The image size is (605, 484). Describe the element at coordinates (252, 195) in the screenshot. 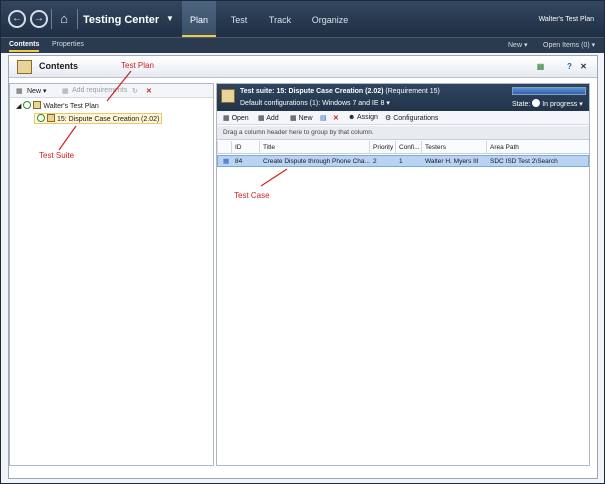

I see `annotation-test-case: Test Case` at that location.